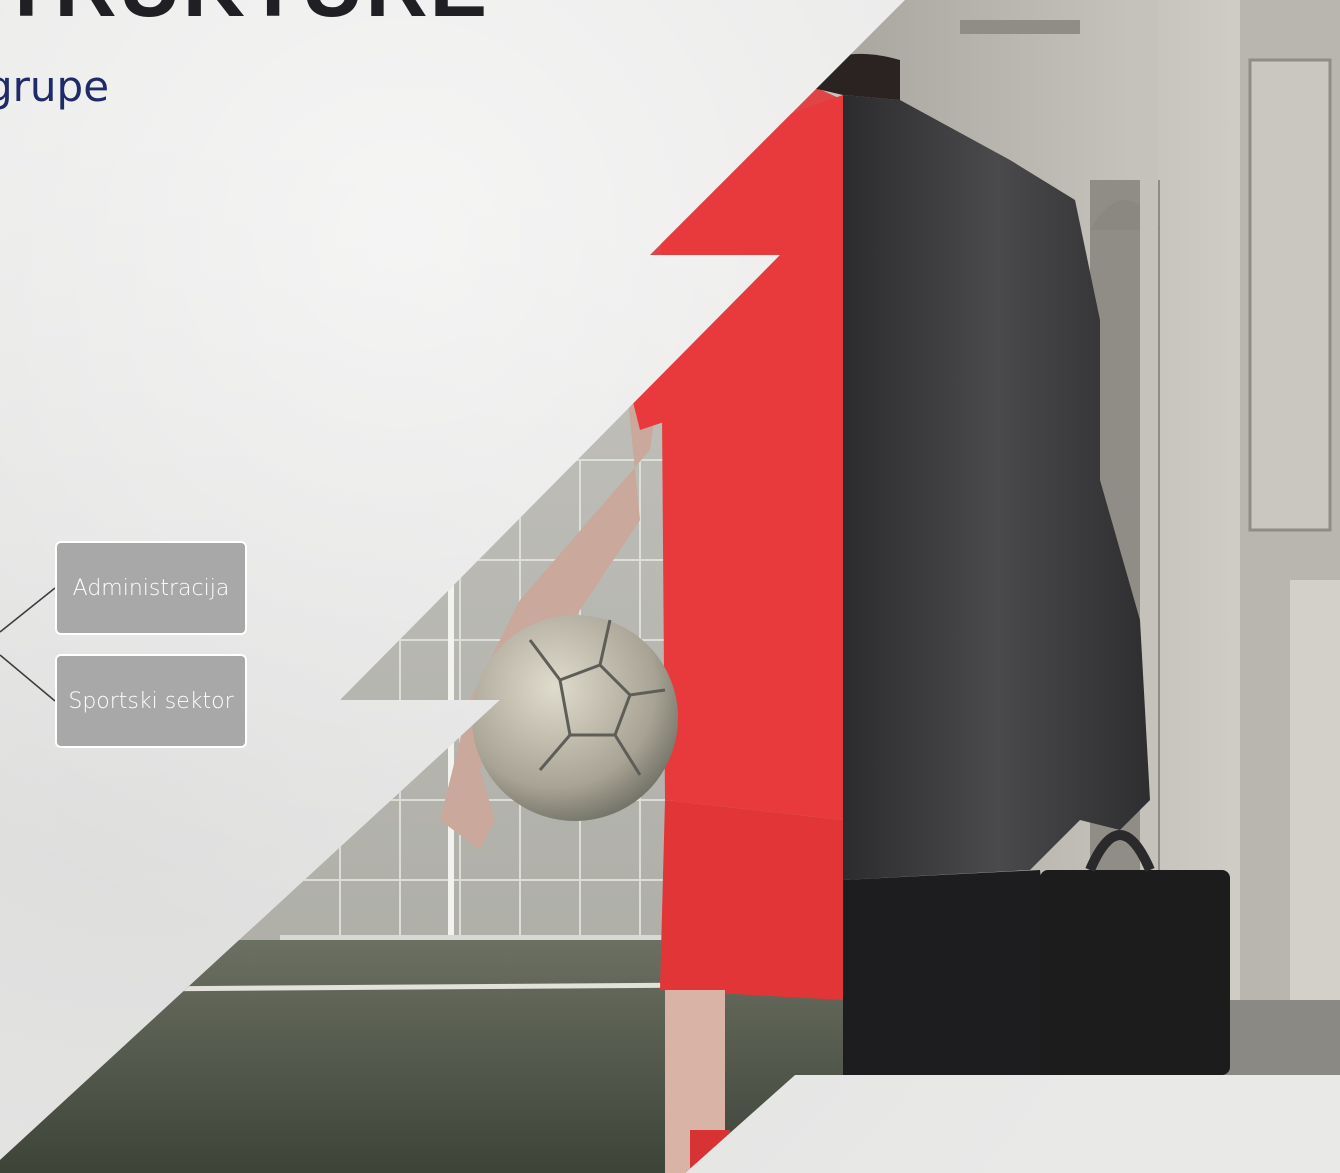 The image size is (1340, 1173). I want to click on org-connectors, so click(28, 644).